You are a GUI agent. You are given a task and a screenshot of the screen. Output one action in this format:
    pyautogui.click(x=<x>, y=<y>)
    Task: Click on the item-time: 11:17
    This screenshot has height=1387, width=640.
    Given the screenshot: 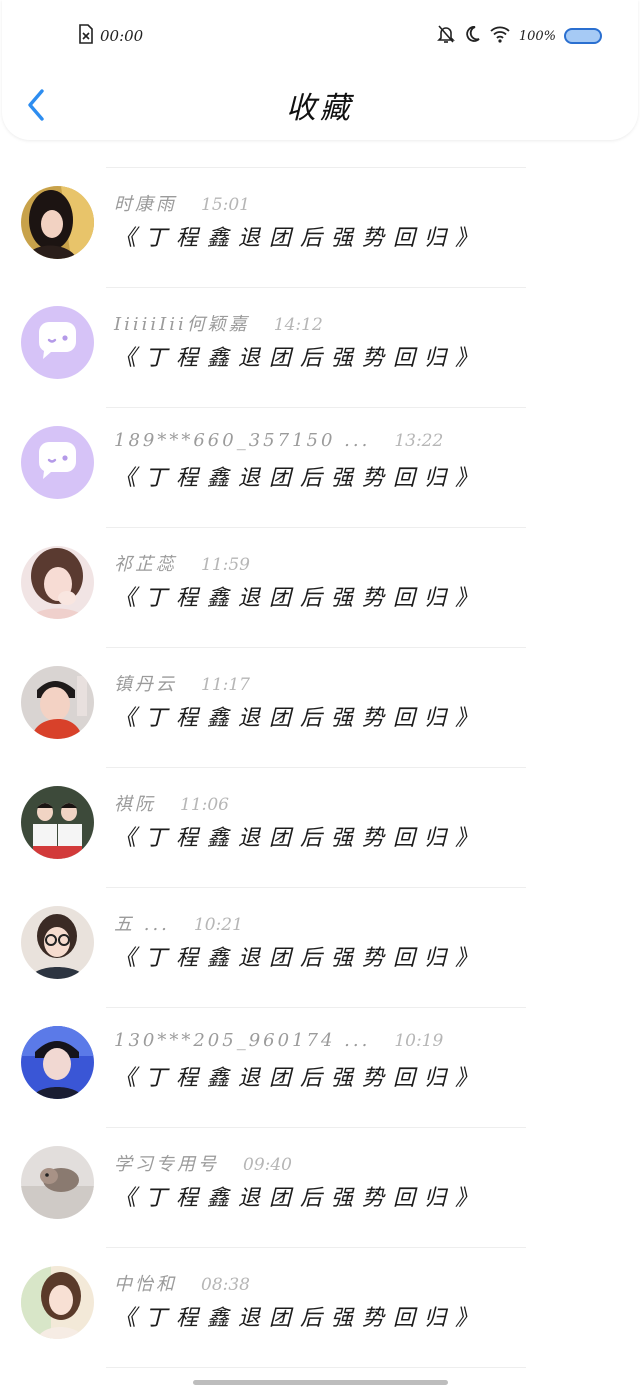 What is the action you would take?
    pyautogui.click(x=225, y=685)
    